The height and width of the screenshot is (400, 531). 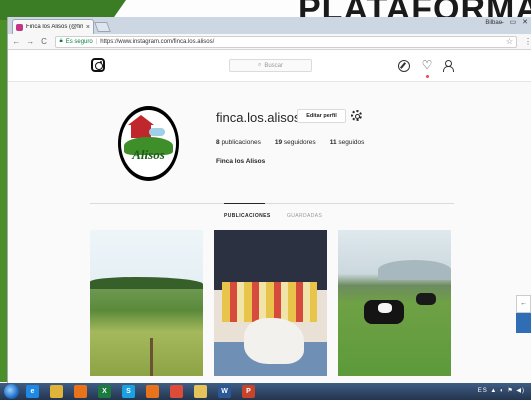 I want to click on tab-publicaciones: PUBLICACIONES, so click(x=247, y=216).